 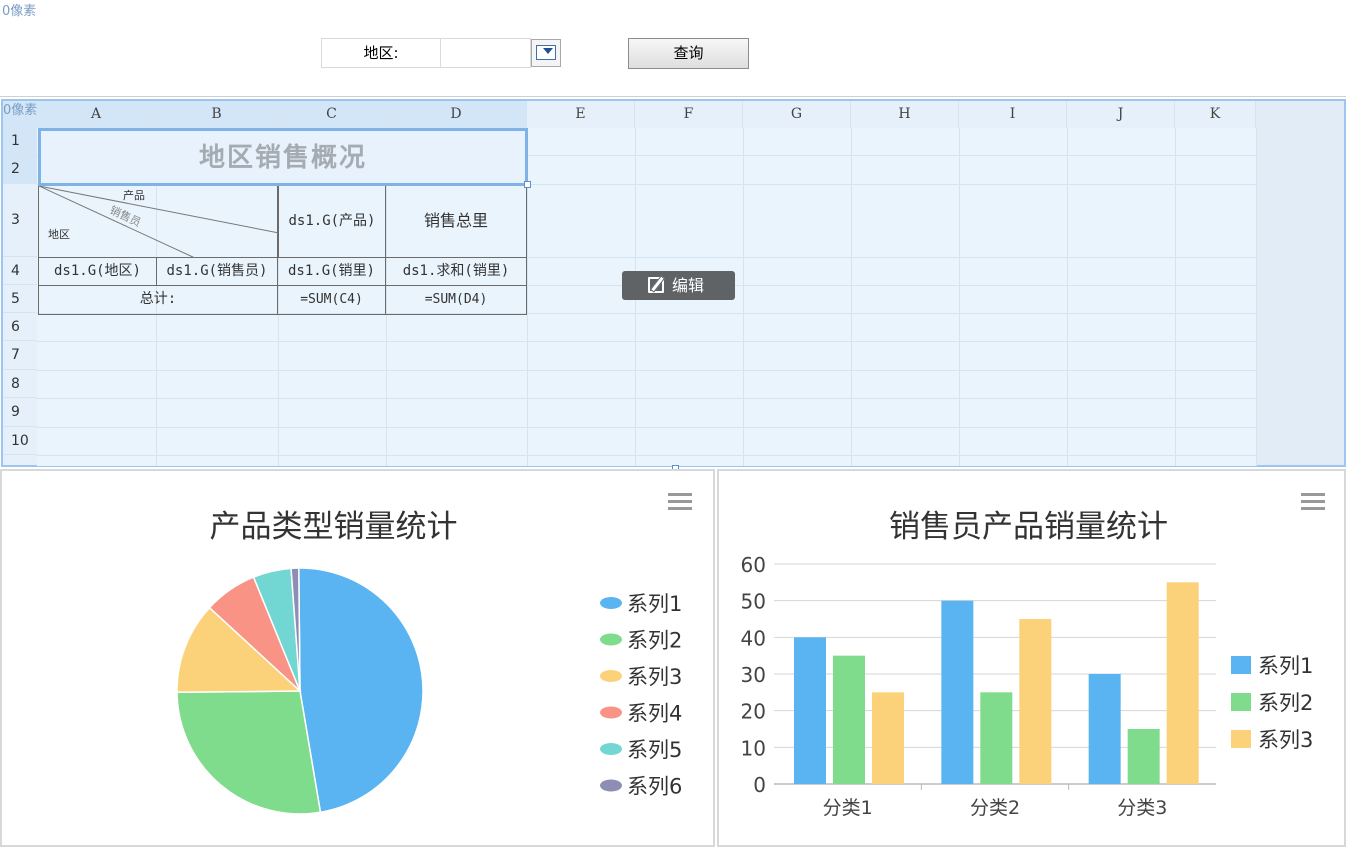 What do you see at coordinates (97, 272) in the screenshot?
I see `cell-a4: ds1.G(地区)` at bounding box center [97, 272].